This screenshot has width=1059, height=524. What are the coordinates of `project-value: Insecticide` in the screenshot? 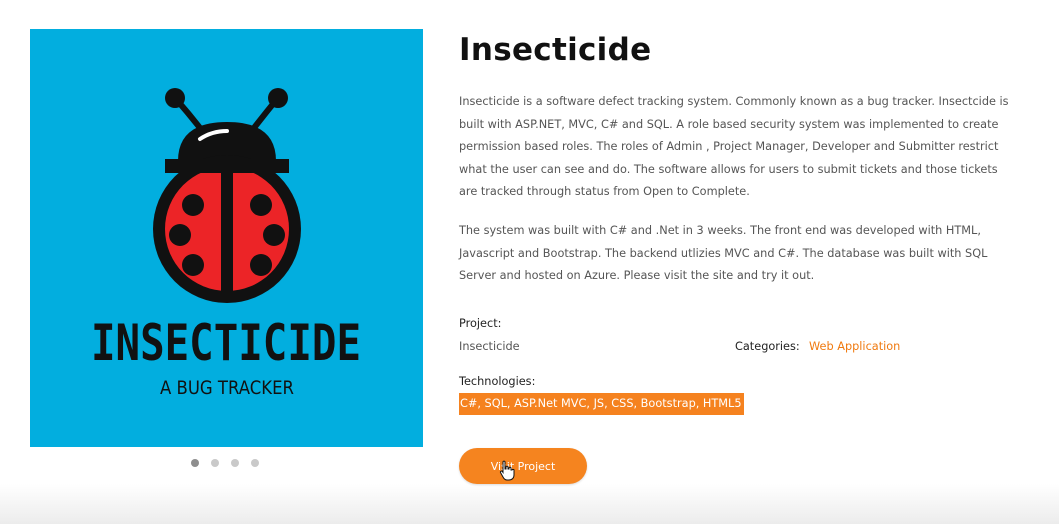 It's located at (489, 346).